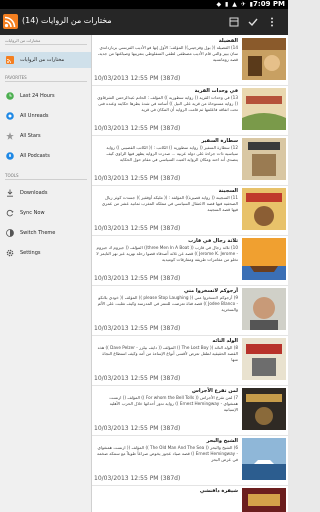 Image resolution: width=320 pixels, height=512 pixels. Describe the element at coordinates (10, 156) in the screenshot. I see `podcast-icon` at that location.